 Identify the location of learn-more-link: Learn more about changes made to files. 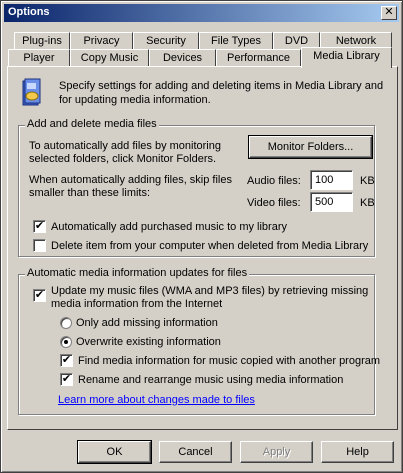
(156, 400).